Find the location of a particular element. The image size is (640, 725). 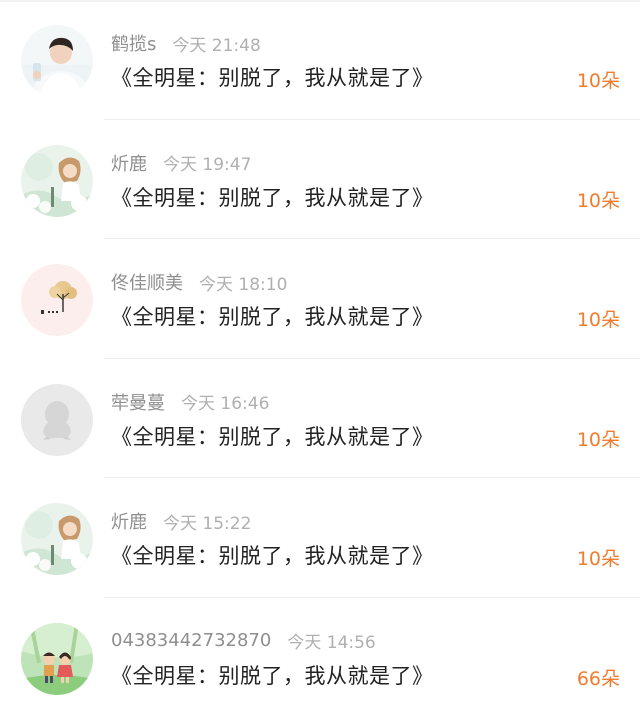

timestamp: 今天 14:56 is located at coordinates (331, 643).